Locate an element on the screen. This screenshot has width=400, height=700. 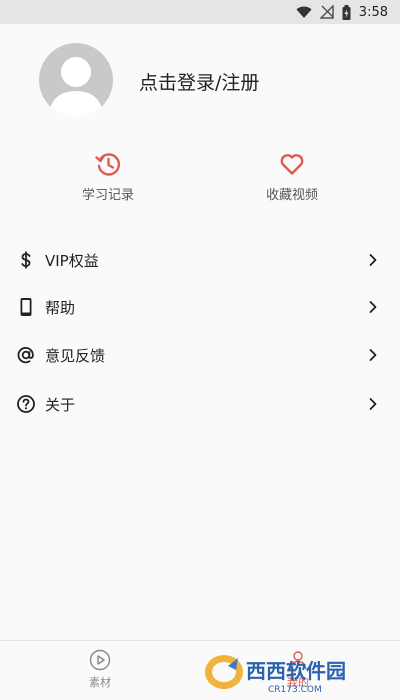
battery-icon is located at coordinates (346, 12).